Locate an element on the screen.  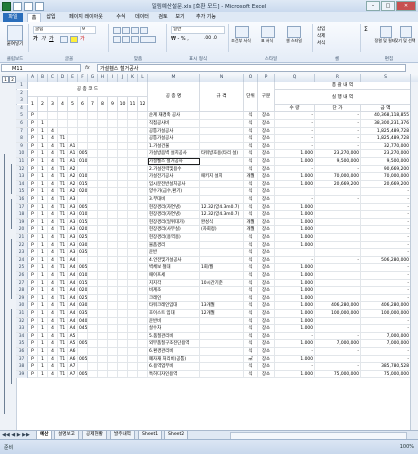
code-cell: A6 is located at coordinates (73, 359).